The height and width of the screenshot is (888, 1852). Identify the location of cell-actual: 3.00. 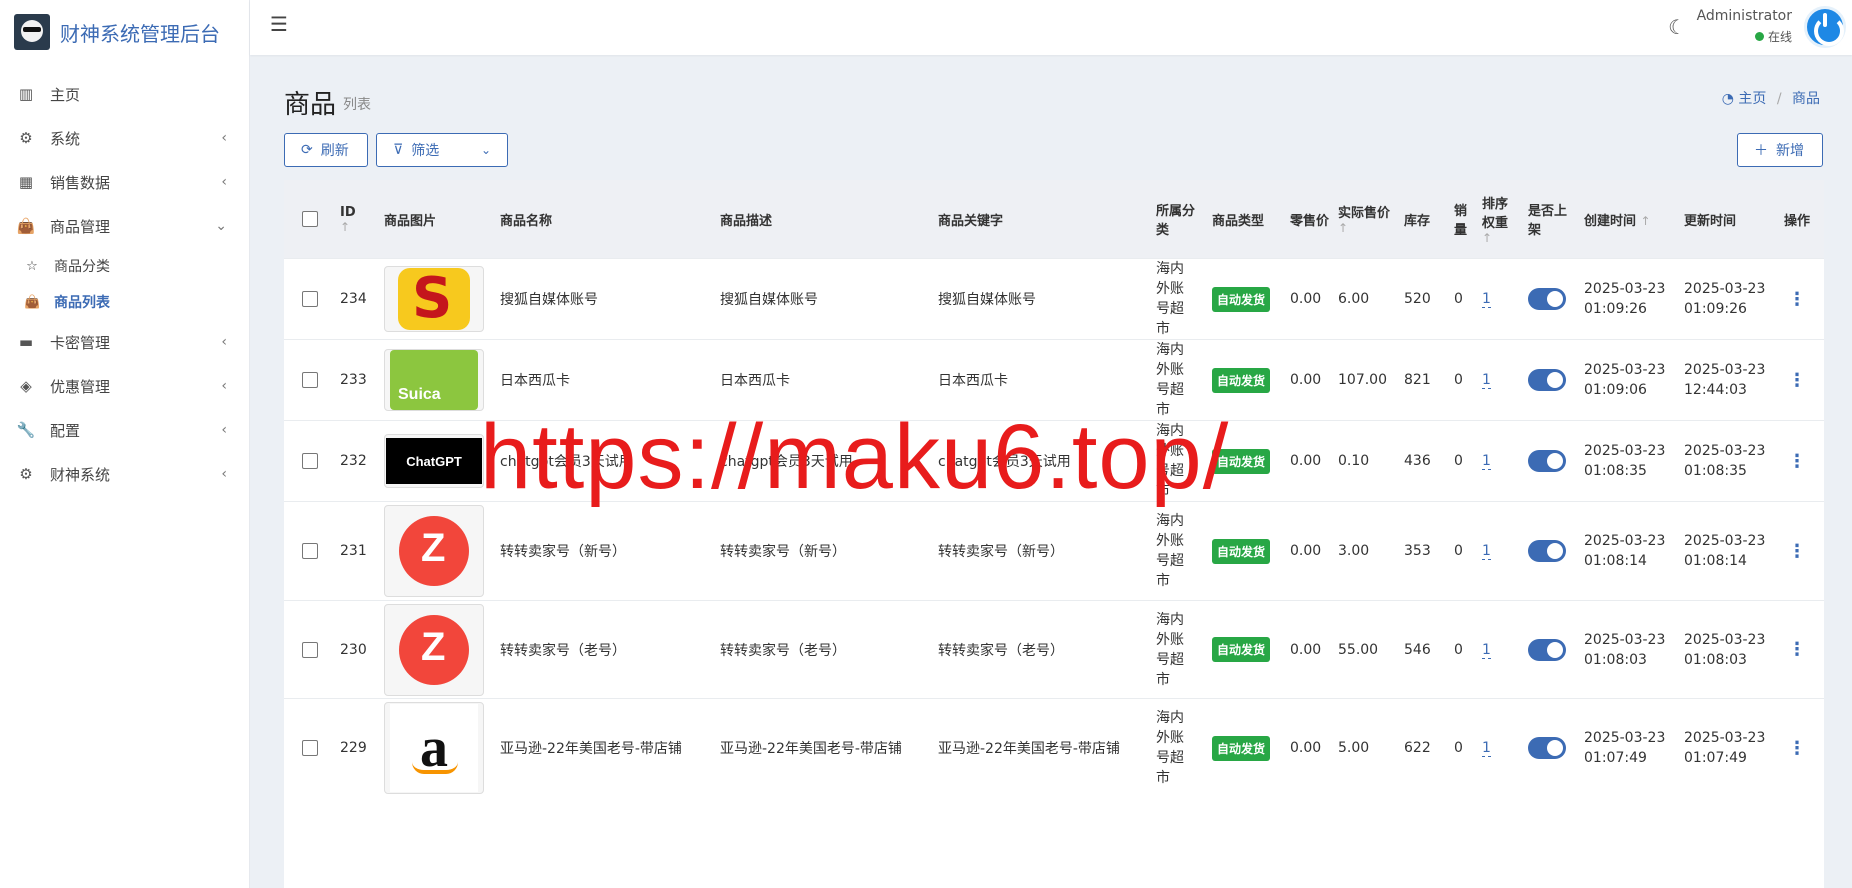
(1354, 551).